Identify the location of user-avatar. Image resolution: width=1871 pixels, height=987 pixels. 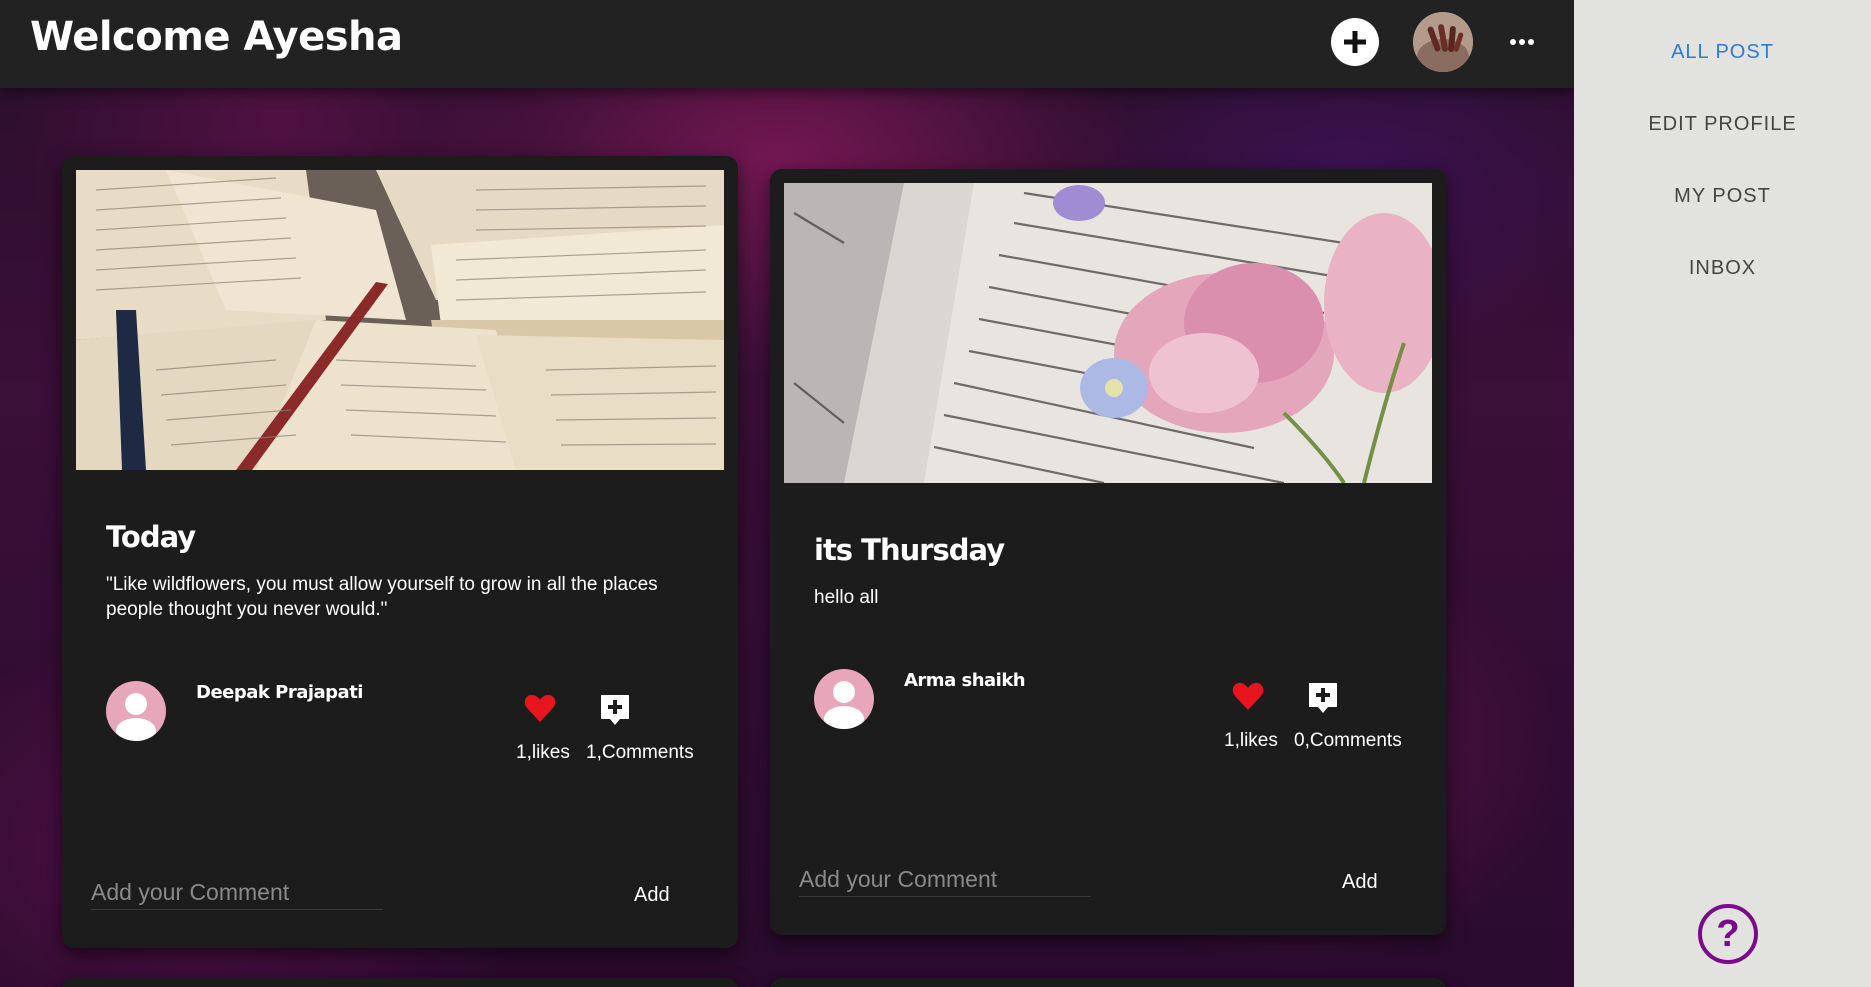
(1443, 42).